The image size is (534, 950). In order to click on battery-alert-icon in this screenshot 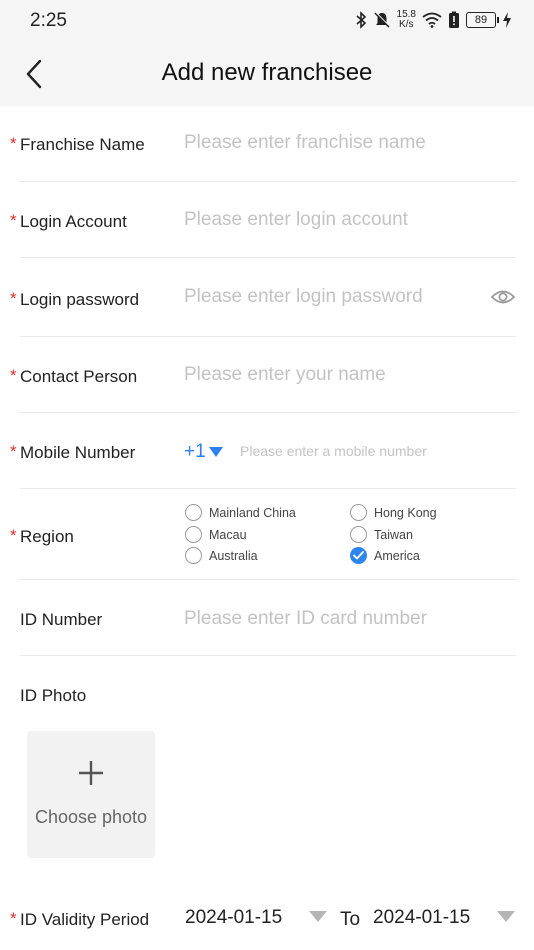, I will do `click(454, 19)`.